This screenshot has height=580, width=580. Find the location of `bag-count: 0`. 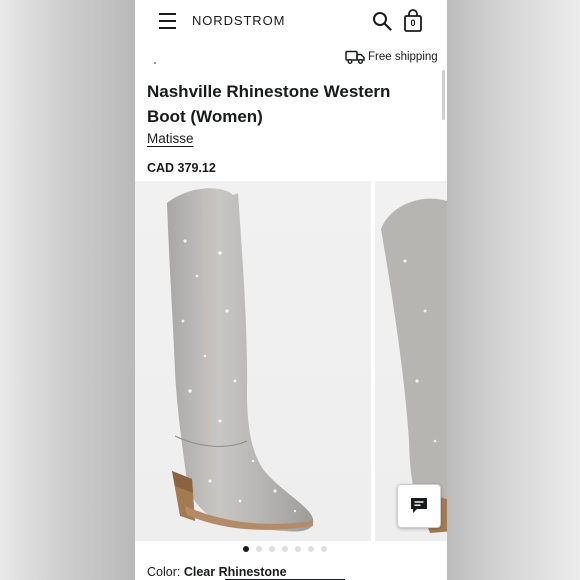

bag-count: 0 is located at coordinates (413, 23).